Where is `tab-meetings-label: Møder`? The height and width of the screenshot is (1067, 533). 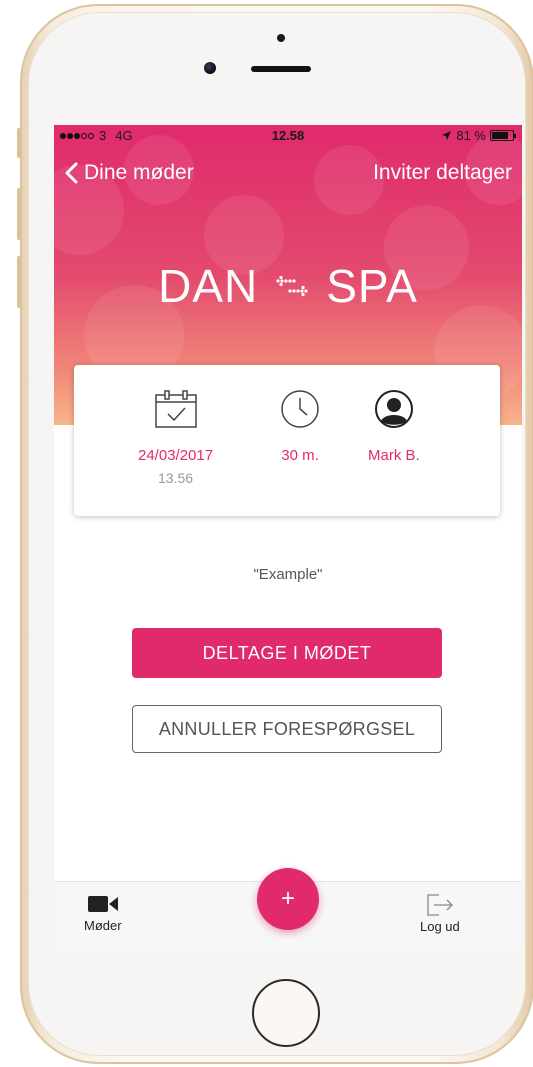 tab-meetings-label: Møder is located at coordinates (103, 925).